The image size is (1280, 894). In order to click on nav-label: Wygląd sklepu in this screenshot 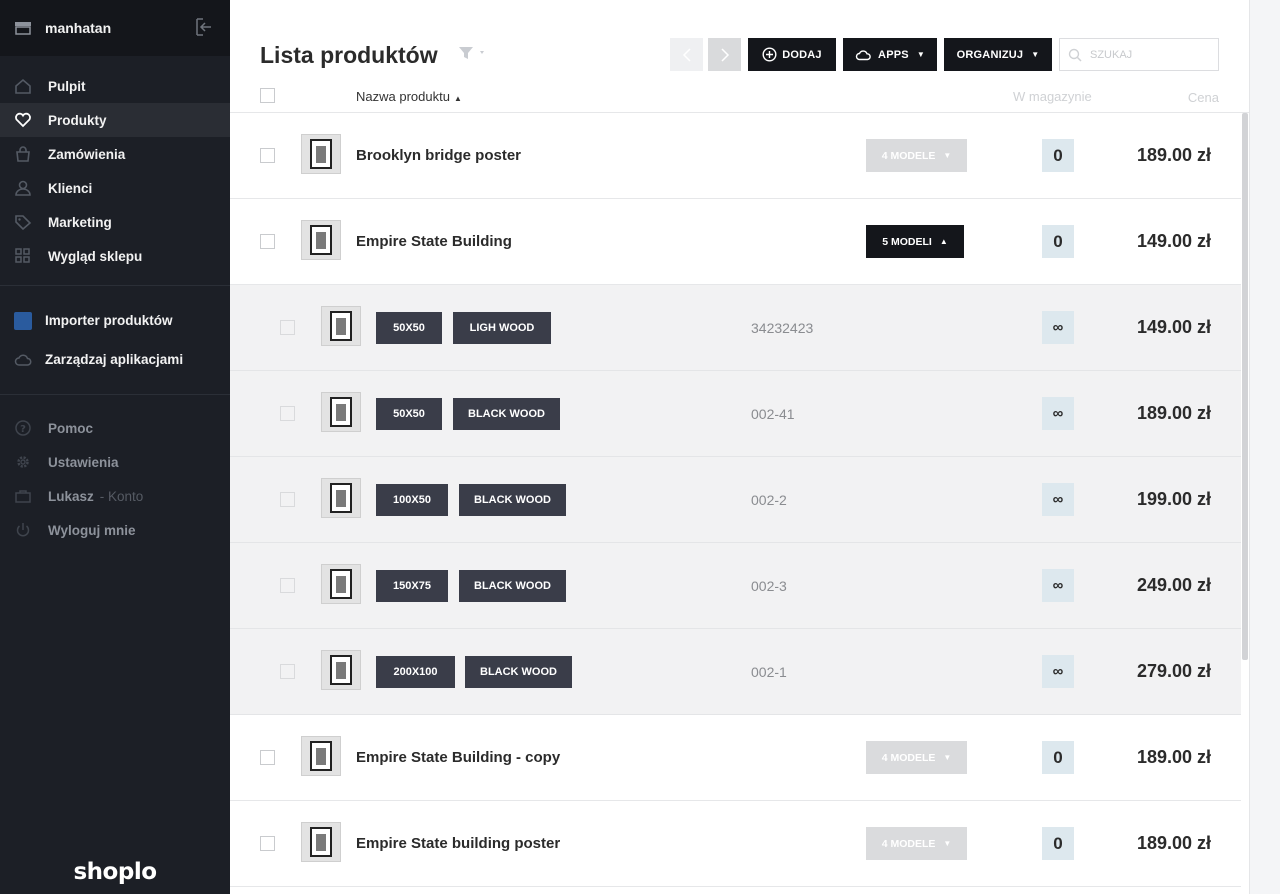, I will do `click(95, 256)`.